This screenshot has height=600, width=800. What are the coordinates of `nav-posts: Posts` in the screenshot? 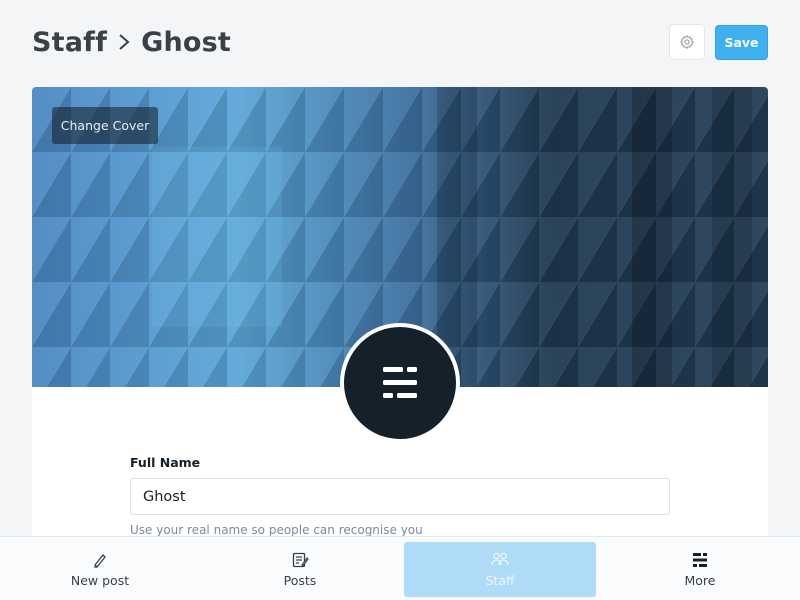 It's located at (300, 568).